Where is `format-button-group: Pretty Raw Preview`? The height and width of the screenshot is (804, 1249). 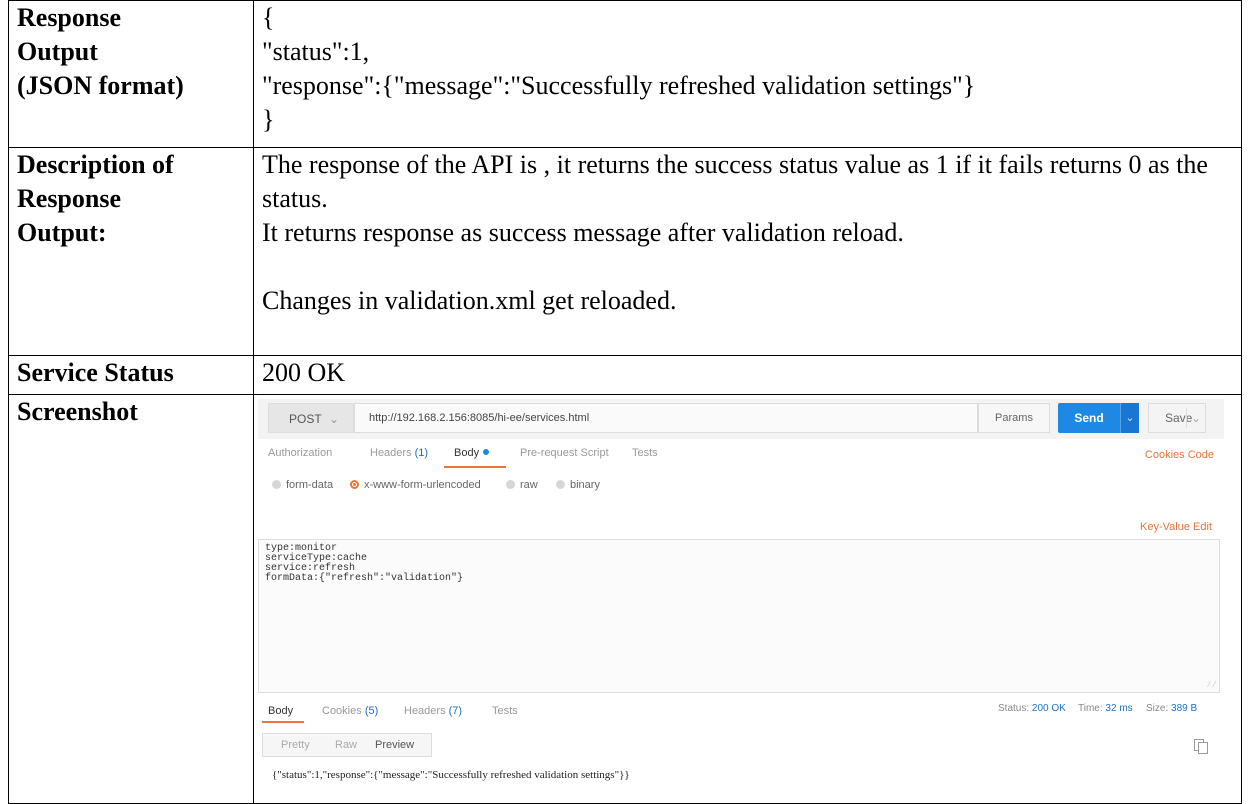
format-button-group: Pretty Raw Preview is located at coordinates (347, 745).